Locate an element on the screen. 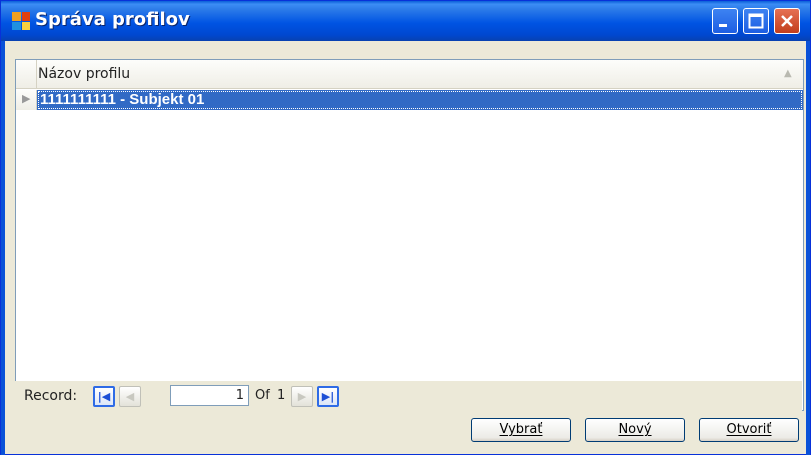  last-record-button: ▶| is located at coordinates (328, 396).